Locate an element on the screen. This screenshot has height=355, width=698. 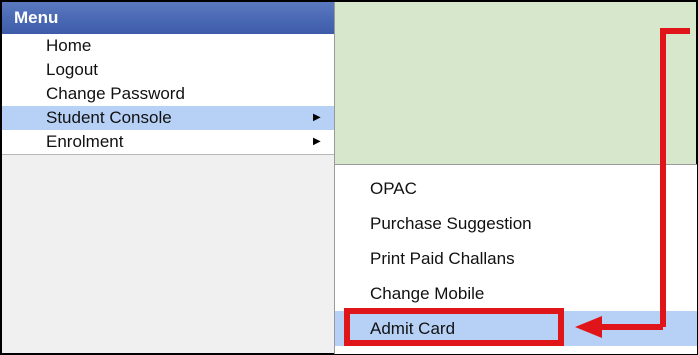
annotation-arrow-icon is located at coordinates (632, 183).